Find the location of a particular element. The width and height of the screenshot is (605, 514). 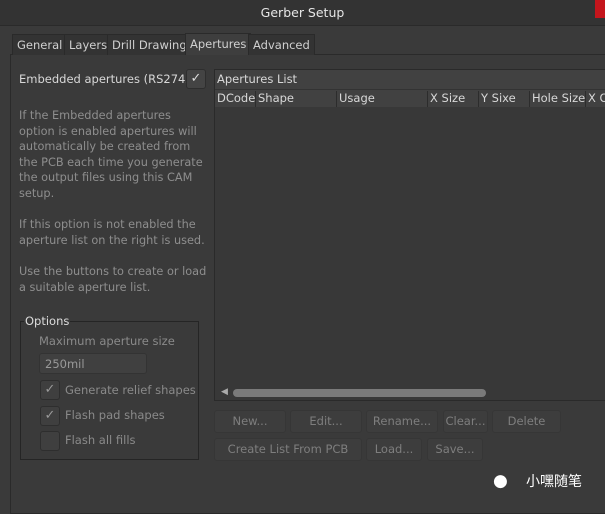

tab-advanced: Advanced is located at coordinates (281, 44).